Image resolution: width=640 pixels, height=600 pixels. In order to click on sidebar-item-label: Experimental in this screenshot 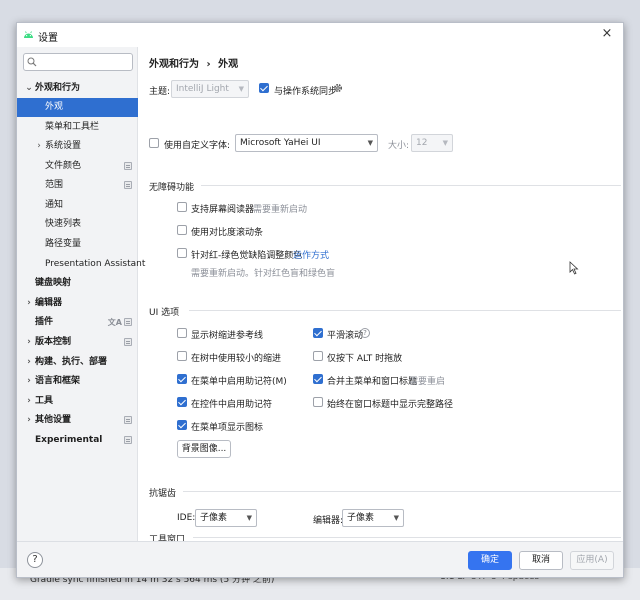, I will do `click(69, 440)`.